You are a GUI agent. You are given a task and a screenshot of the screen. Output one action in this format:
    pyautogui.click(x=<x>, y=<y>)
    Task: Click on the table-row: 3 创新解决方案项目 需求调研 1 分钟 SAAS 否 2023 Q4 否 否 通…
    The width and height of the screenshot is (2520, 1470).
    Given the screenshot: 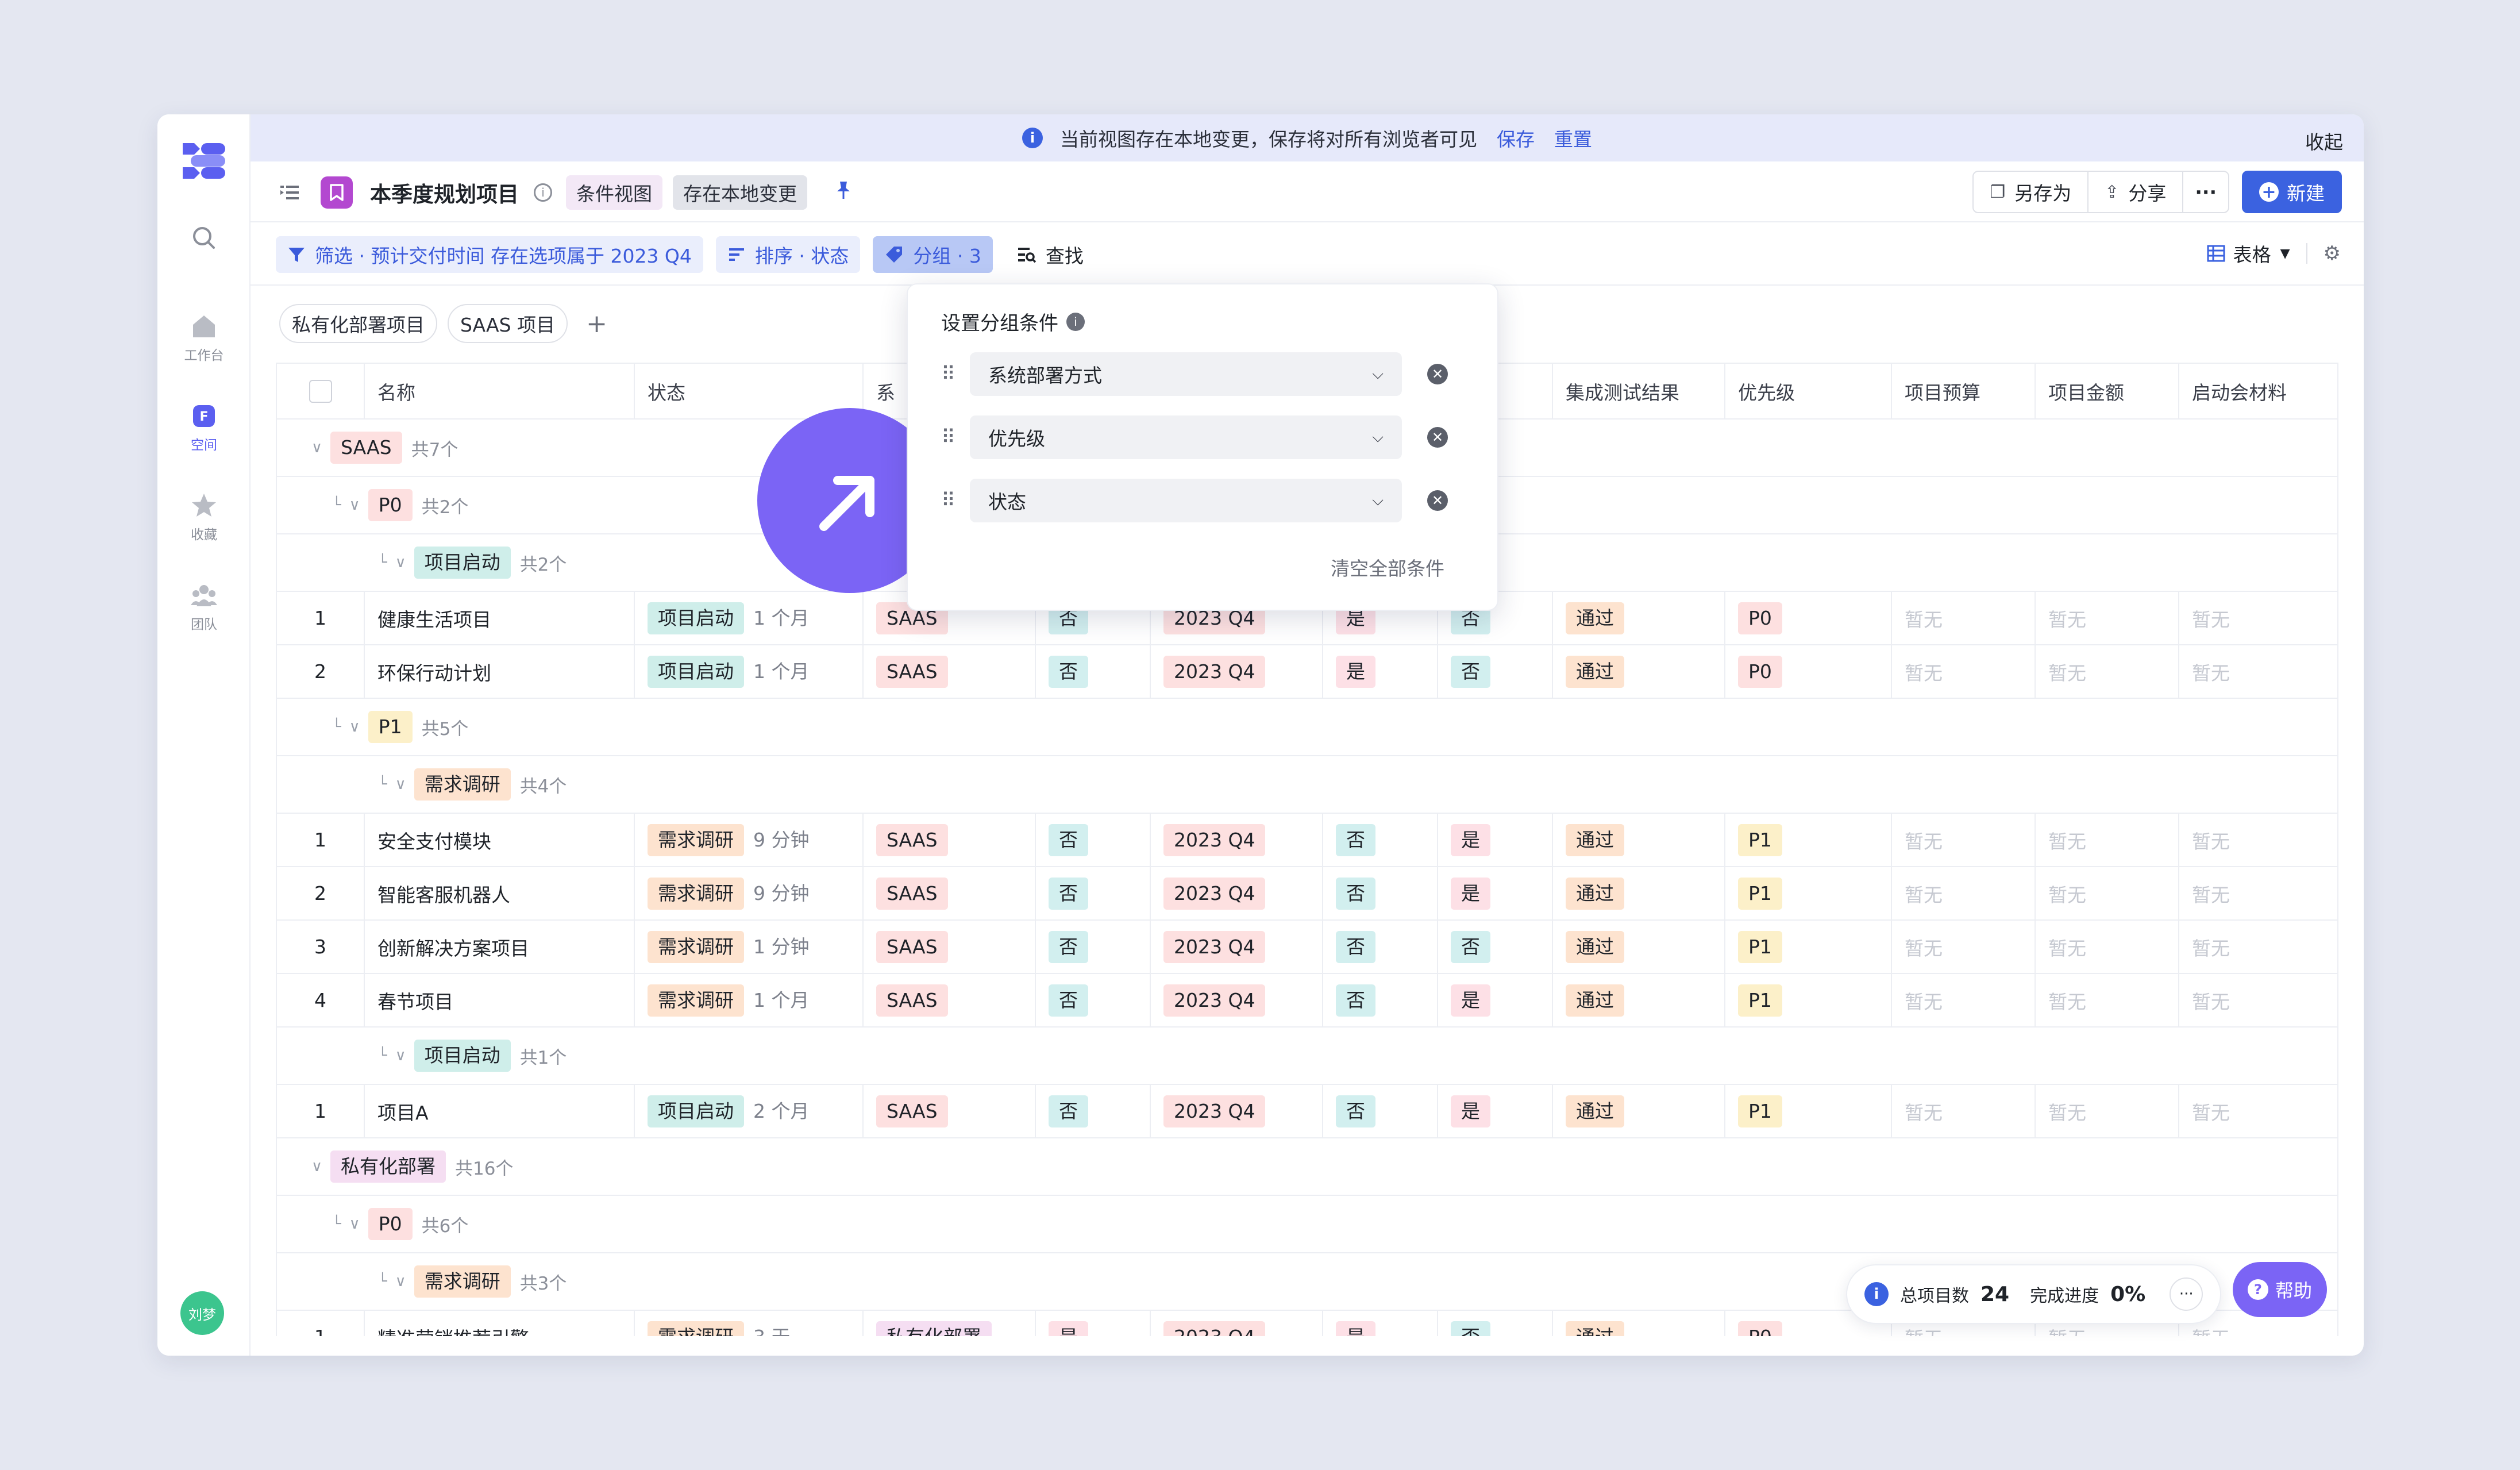 What is the action you would take?
    pyautogui.click(x=1307, y=947)
    